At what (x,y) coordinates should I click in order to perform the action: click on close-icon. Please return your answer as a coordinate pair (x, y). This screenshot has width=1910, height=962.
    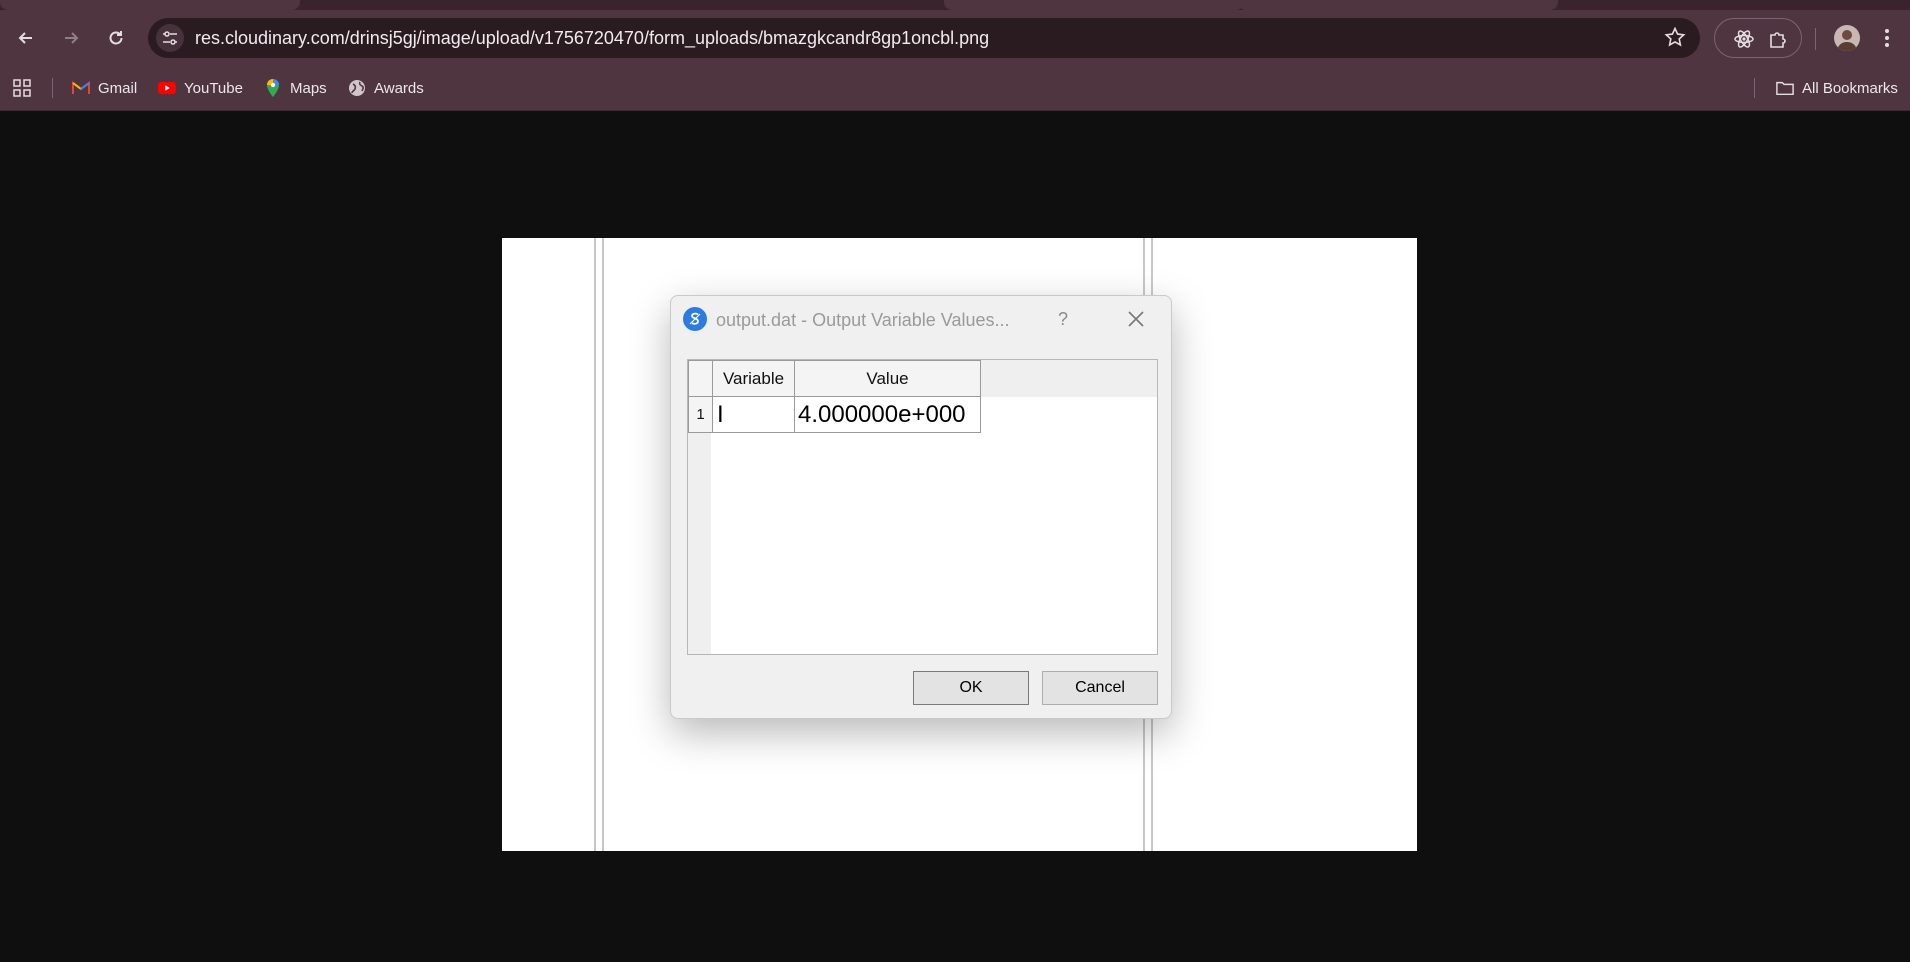
    Looking at the image, I should click on (1136, 319).